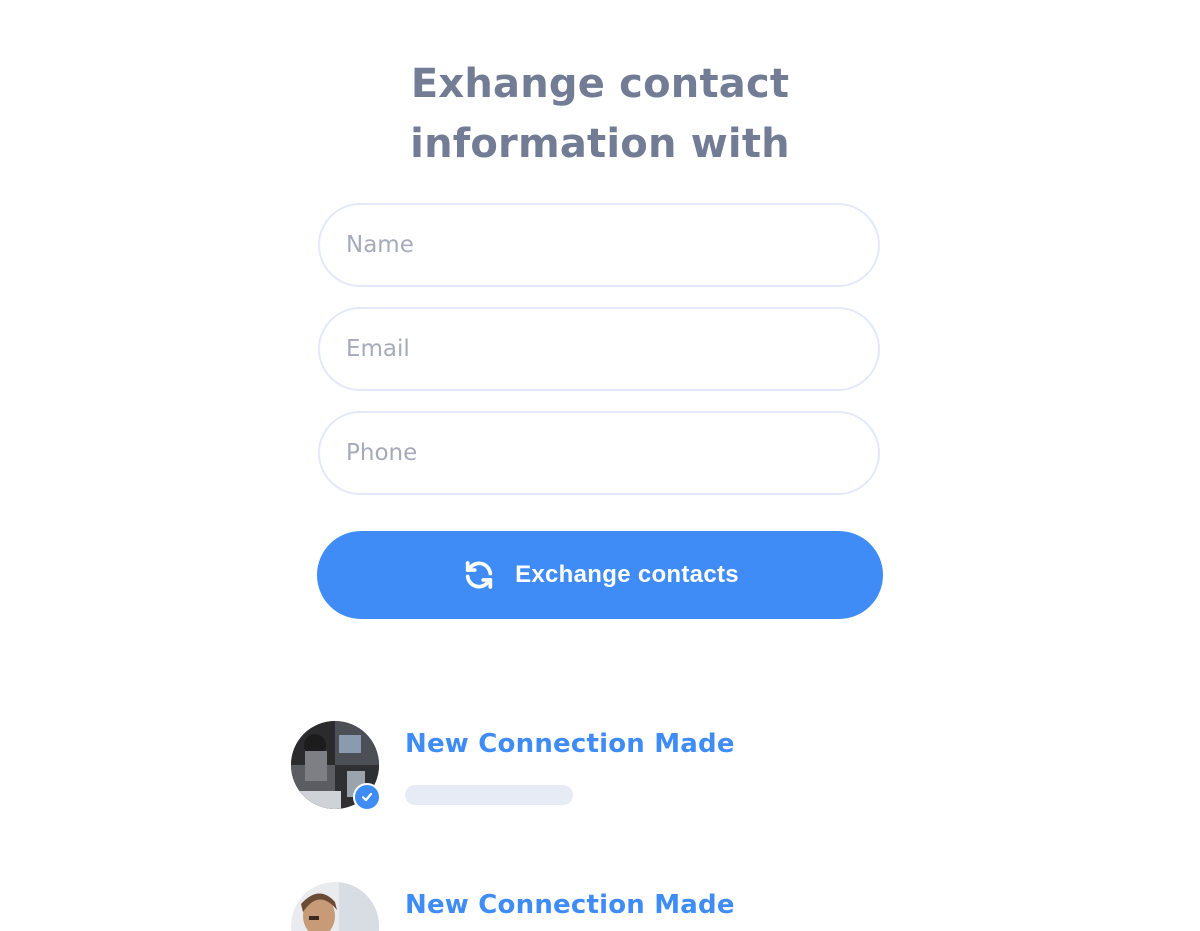 This screenshot has height=931, width=1200. What do you see at coordinates (335, 906) in the screenshot?
I see `avatar` at bounding box center [335, 906].